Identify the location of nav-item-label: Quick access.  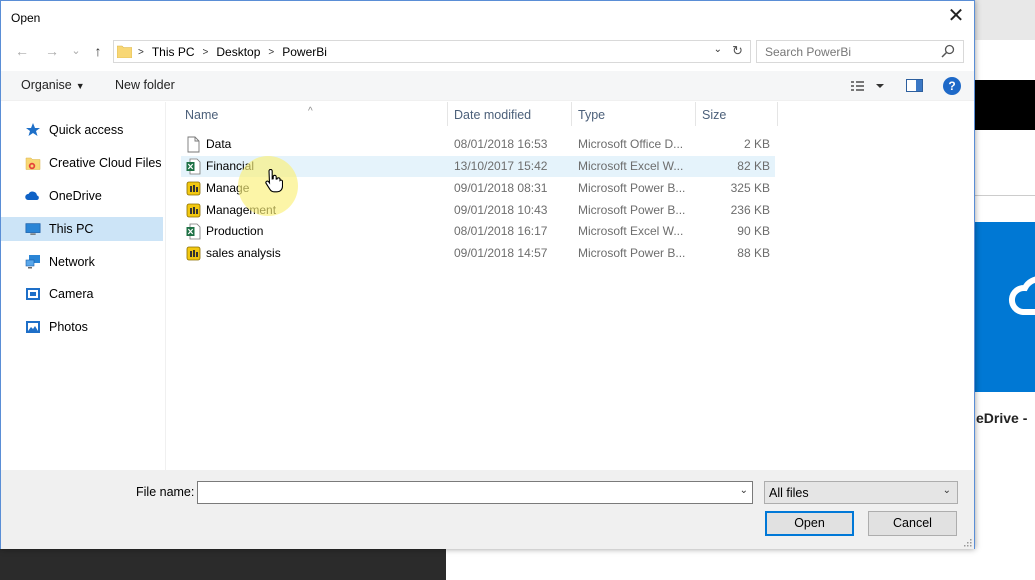
(86, 130).